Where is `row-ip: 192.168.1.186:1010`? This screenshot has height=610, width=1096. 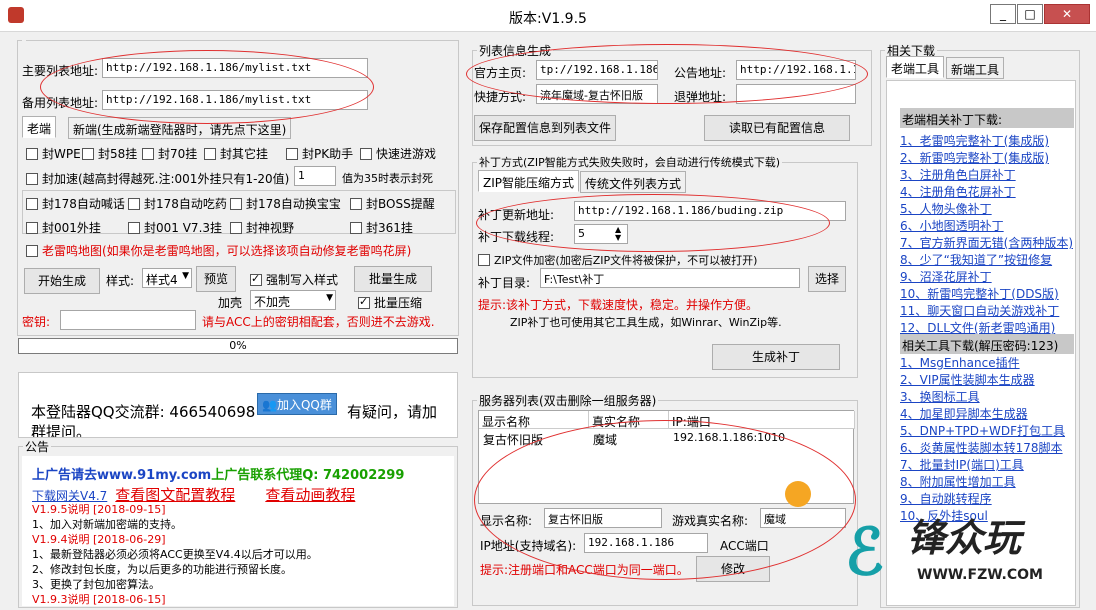
row-ip: 192.168.1.186:1010 is located at coordinates (729, 437).